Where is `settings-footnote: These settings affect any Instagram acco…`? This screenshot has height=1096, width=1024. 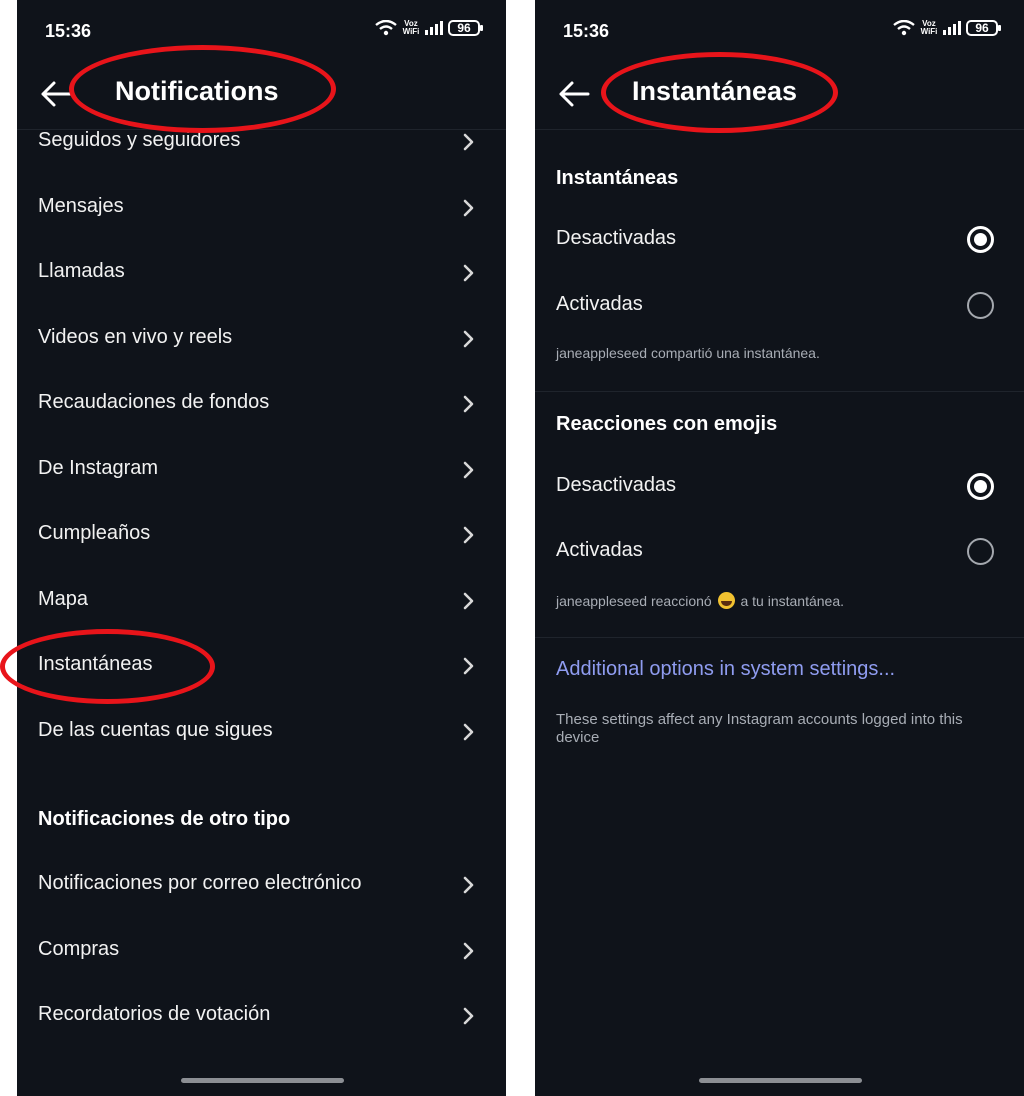
settings-footnote: These settings affect any Instagram acco… is located at coordinates (759, 728).